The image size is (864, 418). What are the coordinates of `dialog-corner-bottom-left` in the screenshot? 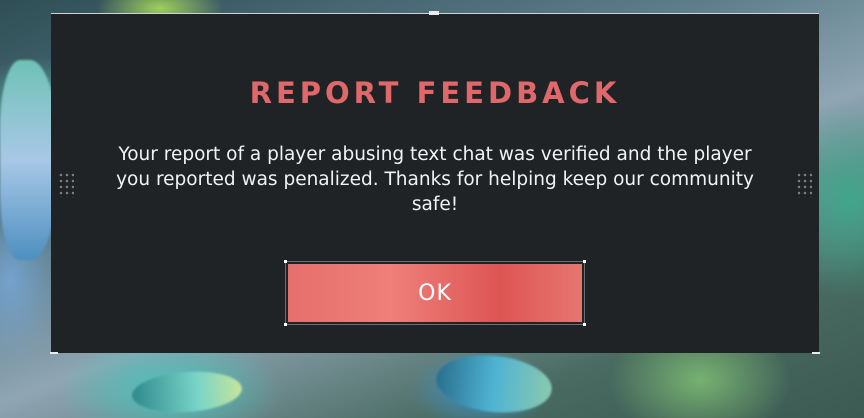 It's located at (54, 353).